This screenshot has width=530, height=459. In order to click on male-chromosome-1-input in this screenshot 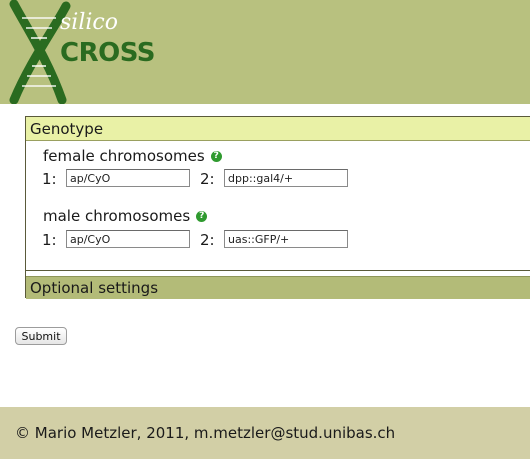, I will do `click(128, 239)`.